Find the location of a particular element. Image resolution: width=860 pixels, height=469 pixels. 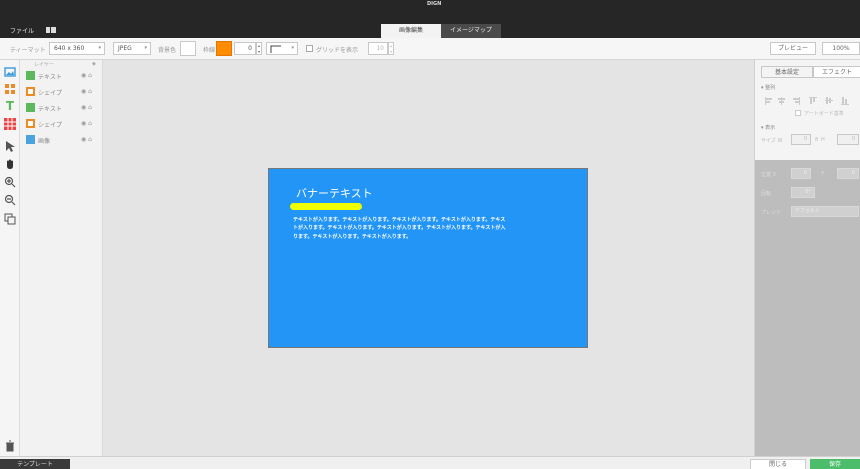

grid-checkbox is located at coordinates (309, 48).